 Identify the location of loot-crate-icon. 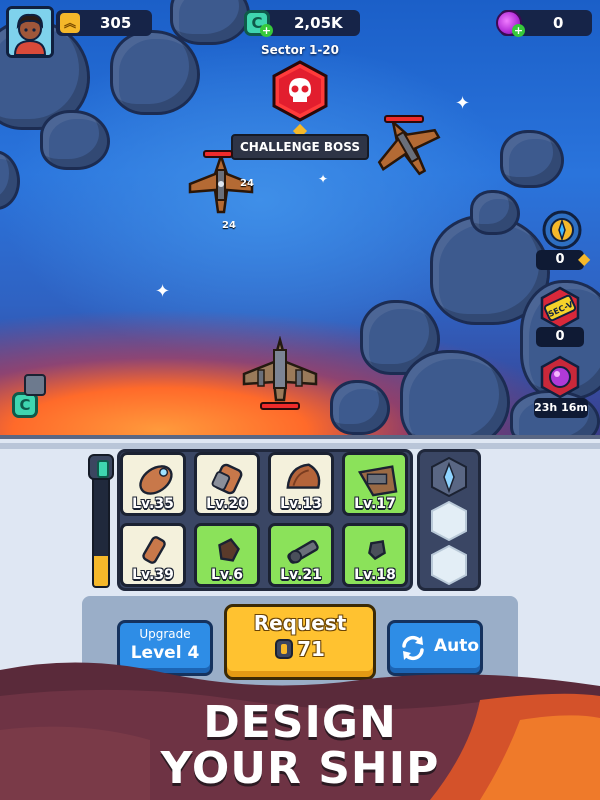
(35, 385).